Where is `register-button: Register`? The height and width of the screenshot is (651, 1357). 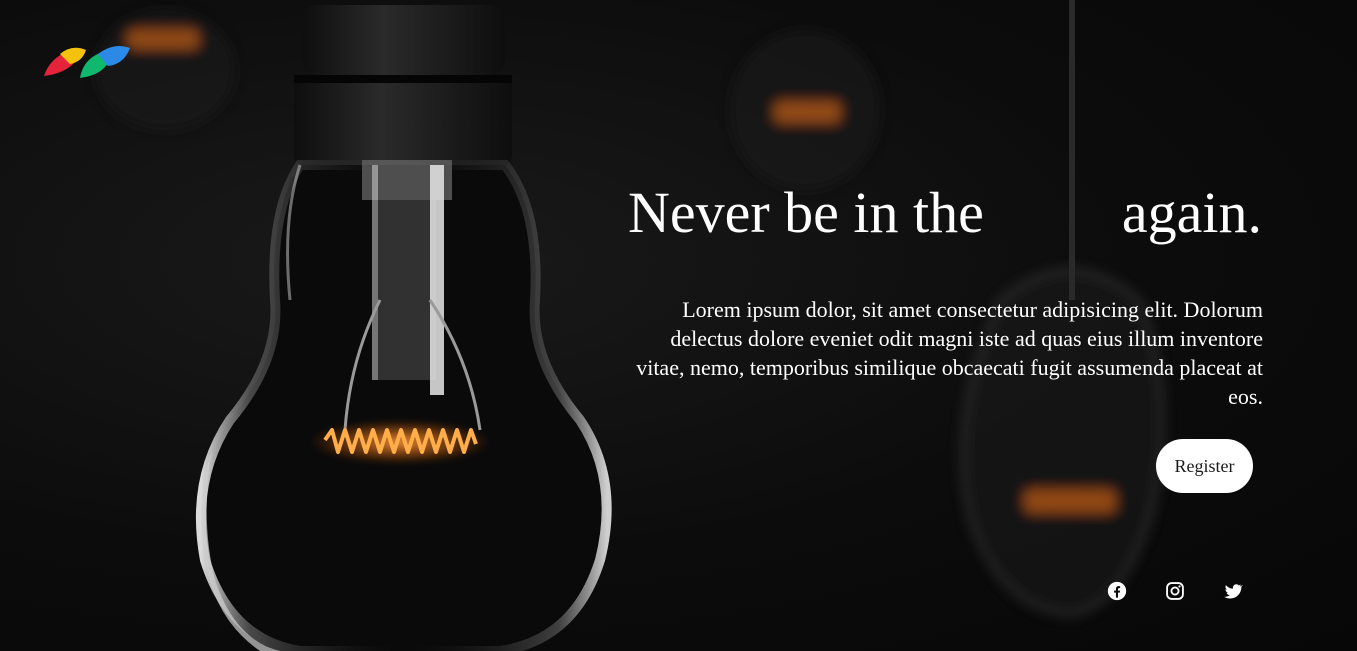 register-button: Register is located at coordinates (1204, 466).